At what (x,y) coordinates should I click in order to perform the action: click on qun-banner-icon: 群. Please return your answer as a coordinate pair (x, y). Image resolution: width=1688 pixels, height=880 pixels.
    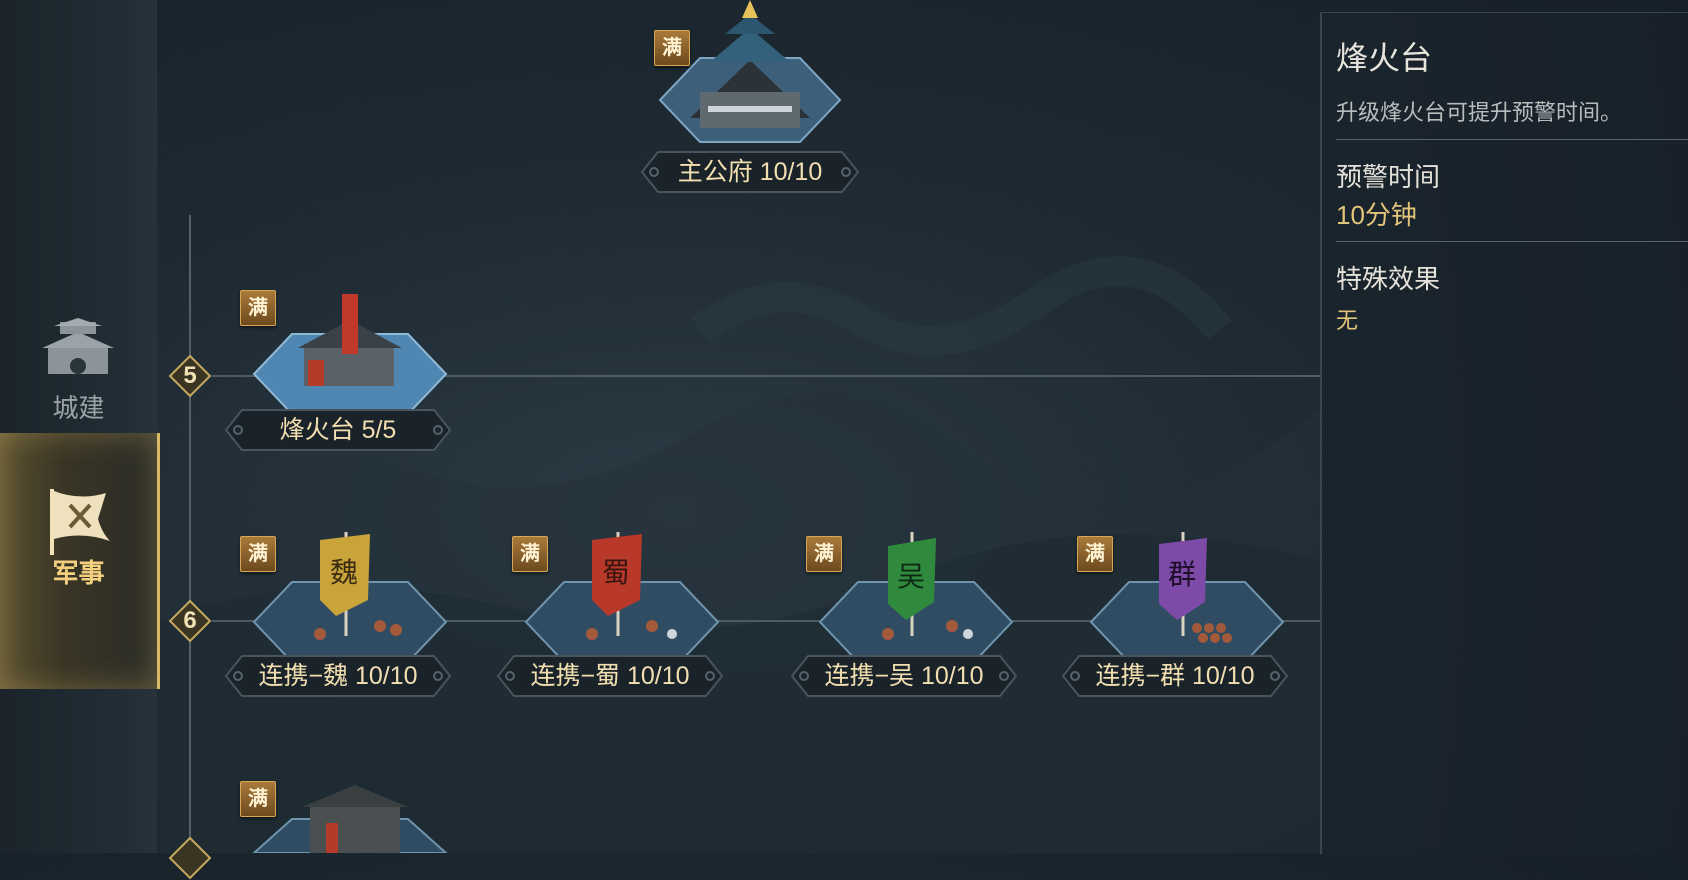
    Looking at the image, I should click on (1187, 596).